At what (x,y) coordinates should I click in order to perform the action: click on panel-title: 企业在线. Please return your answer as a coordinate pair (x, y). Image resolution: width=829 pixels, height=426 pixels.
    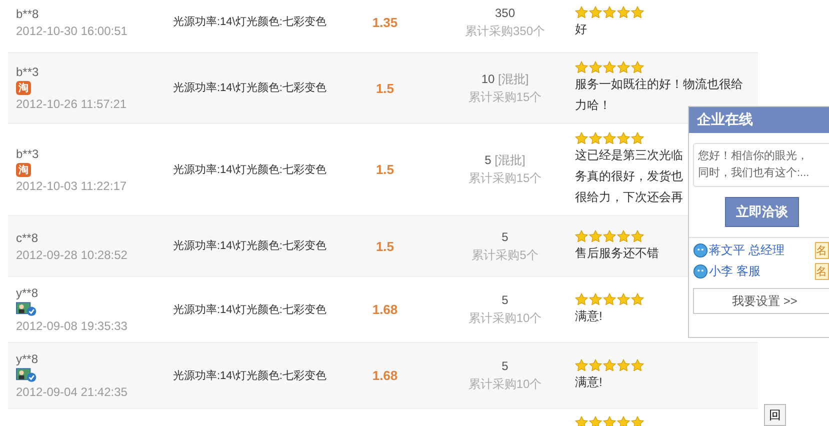
    Looking at the image, I should click on (725, 120).